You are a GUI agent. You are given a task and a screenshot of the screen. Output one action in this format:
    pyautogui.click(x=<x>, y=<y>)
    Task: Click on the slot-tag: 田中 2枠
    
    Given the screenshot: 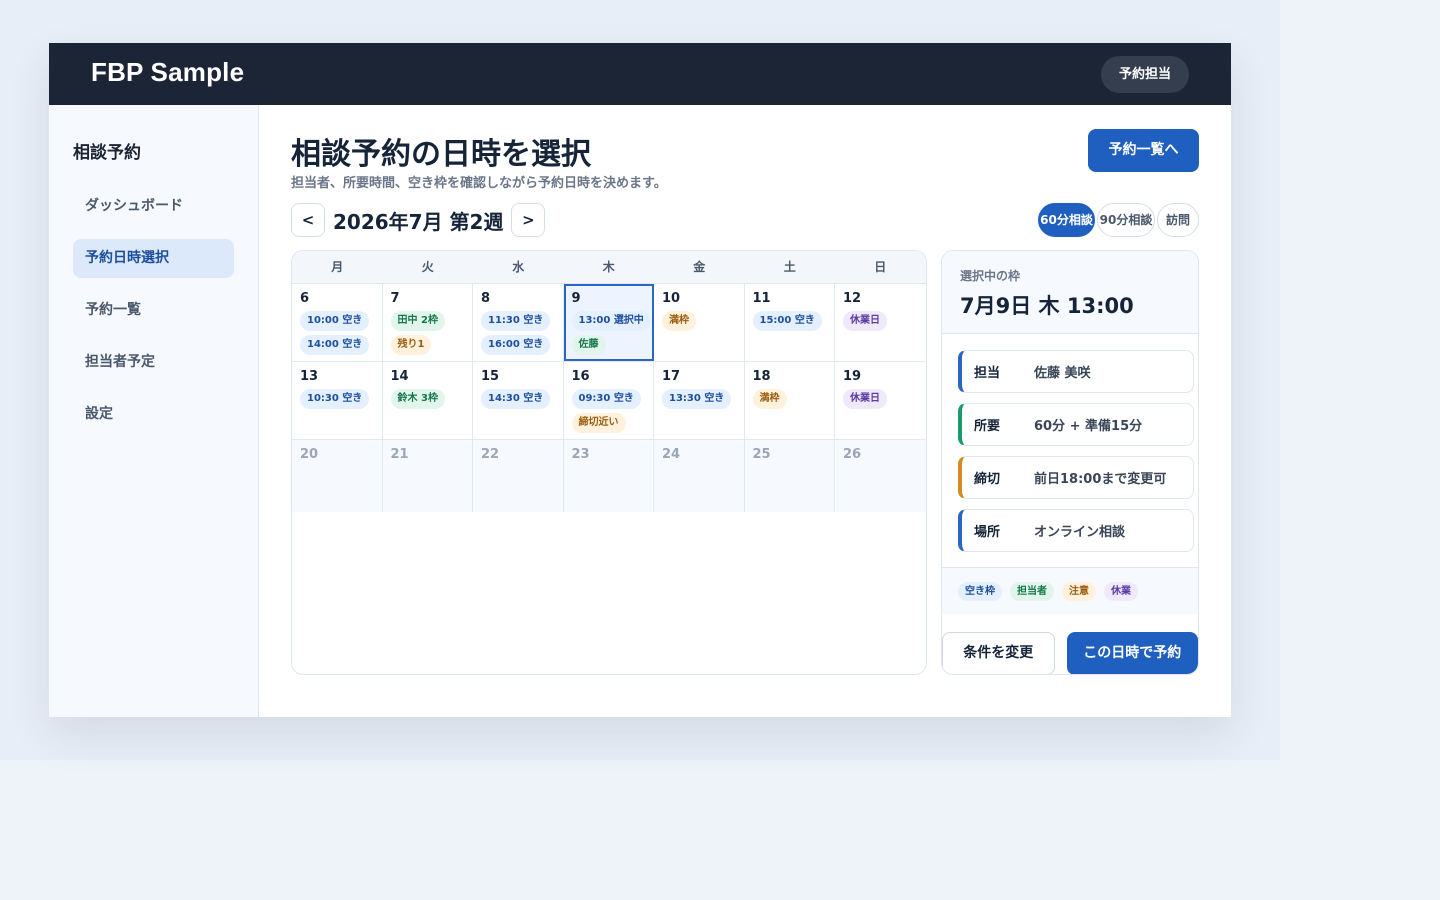 What is the action you would take?
    pyautogui.click(x=417, y=321)
    